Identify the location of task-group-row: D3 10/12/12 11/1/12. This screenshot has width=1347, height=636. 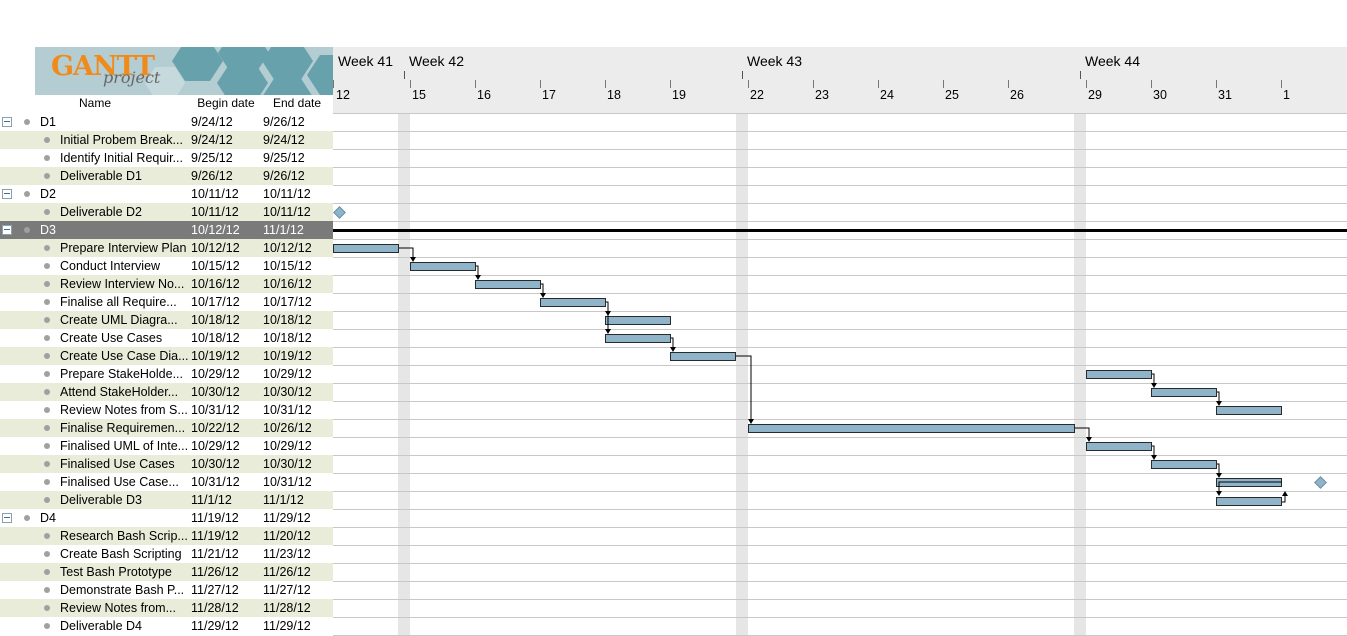
(166, 230).